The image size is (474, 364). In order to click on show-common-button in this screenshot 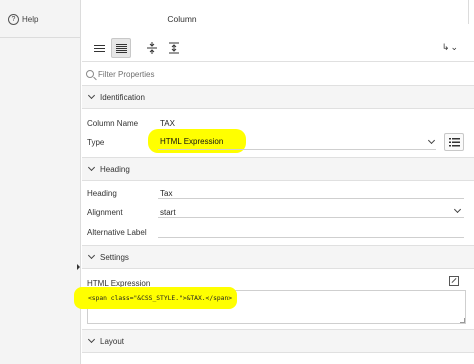, I will do `click(99, 48)`.